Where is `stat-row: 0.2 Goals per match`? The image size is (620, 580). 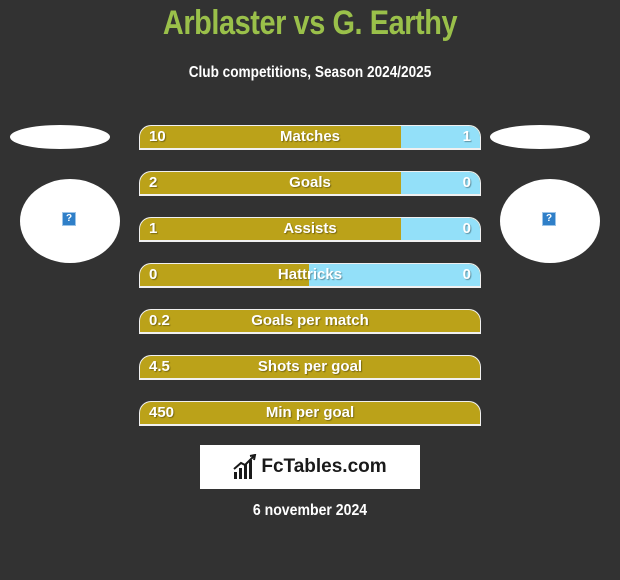
stat-row: 0.2 Goals per match is located at coordinates (310, 321).